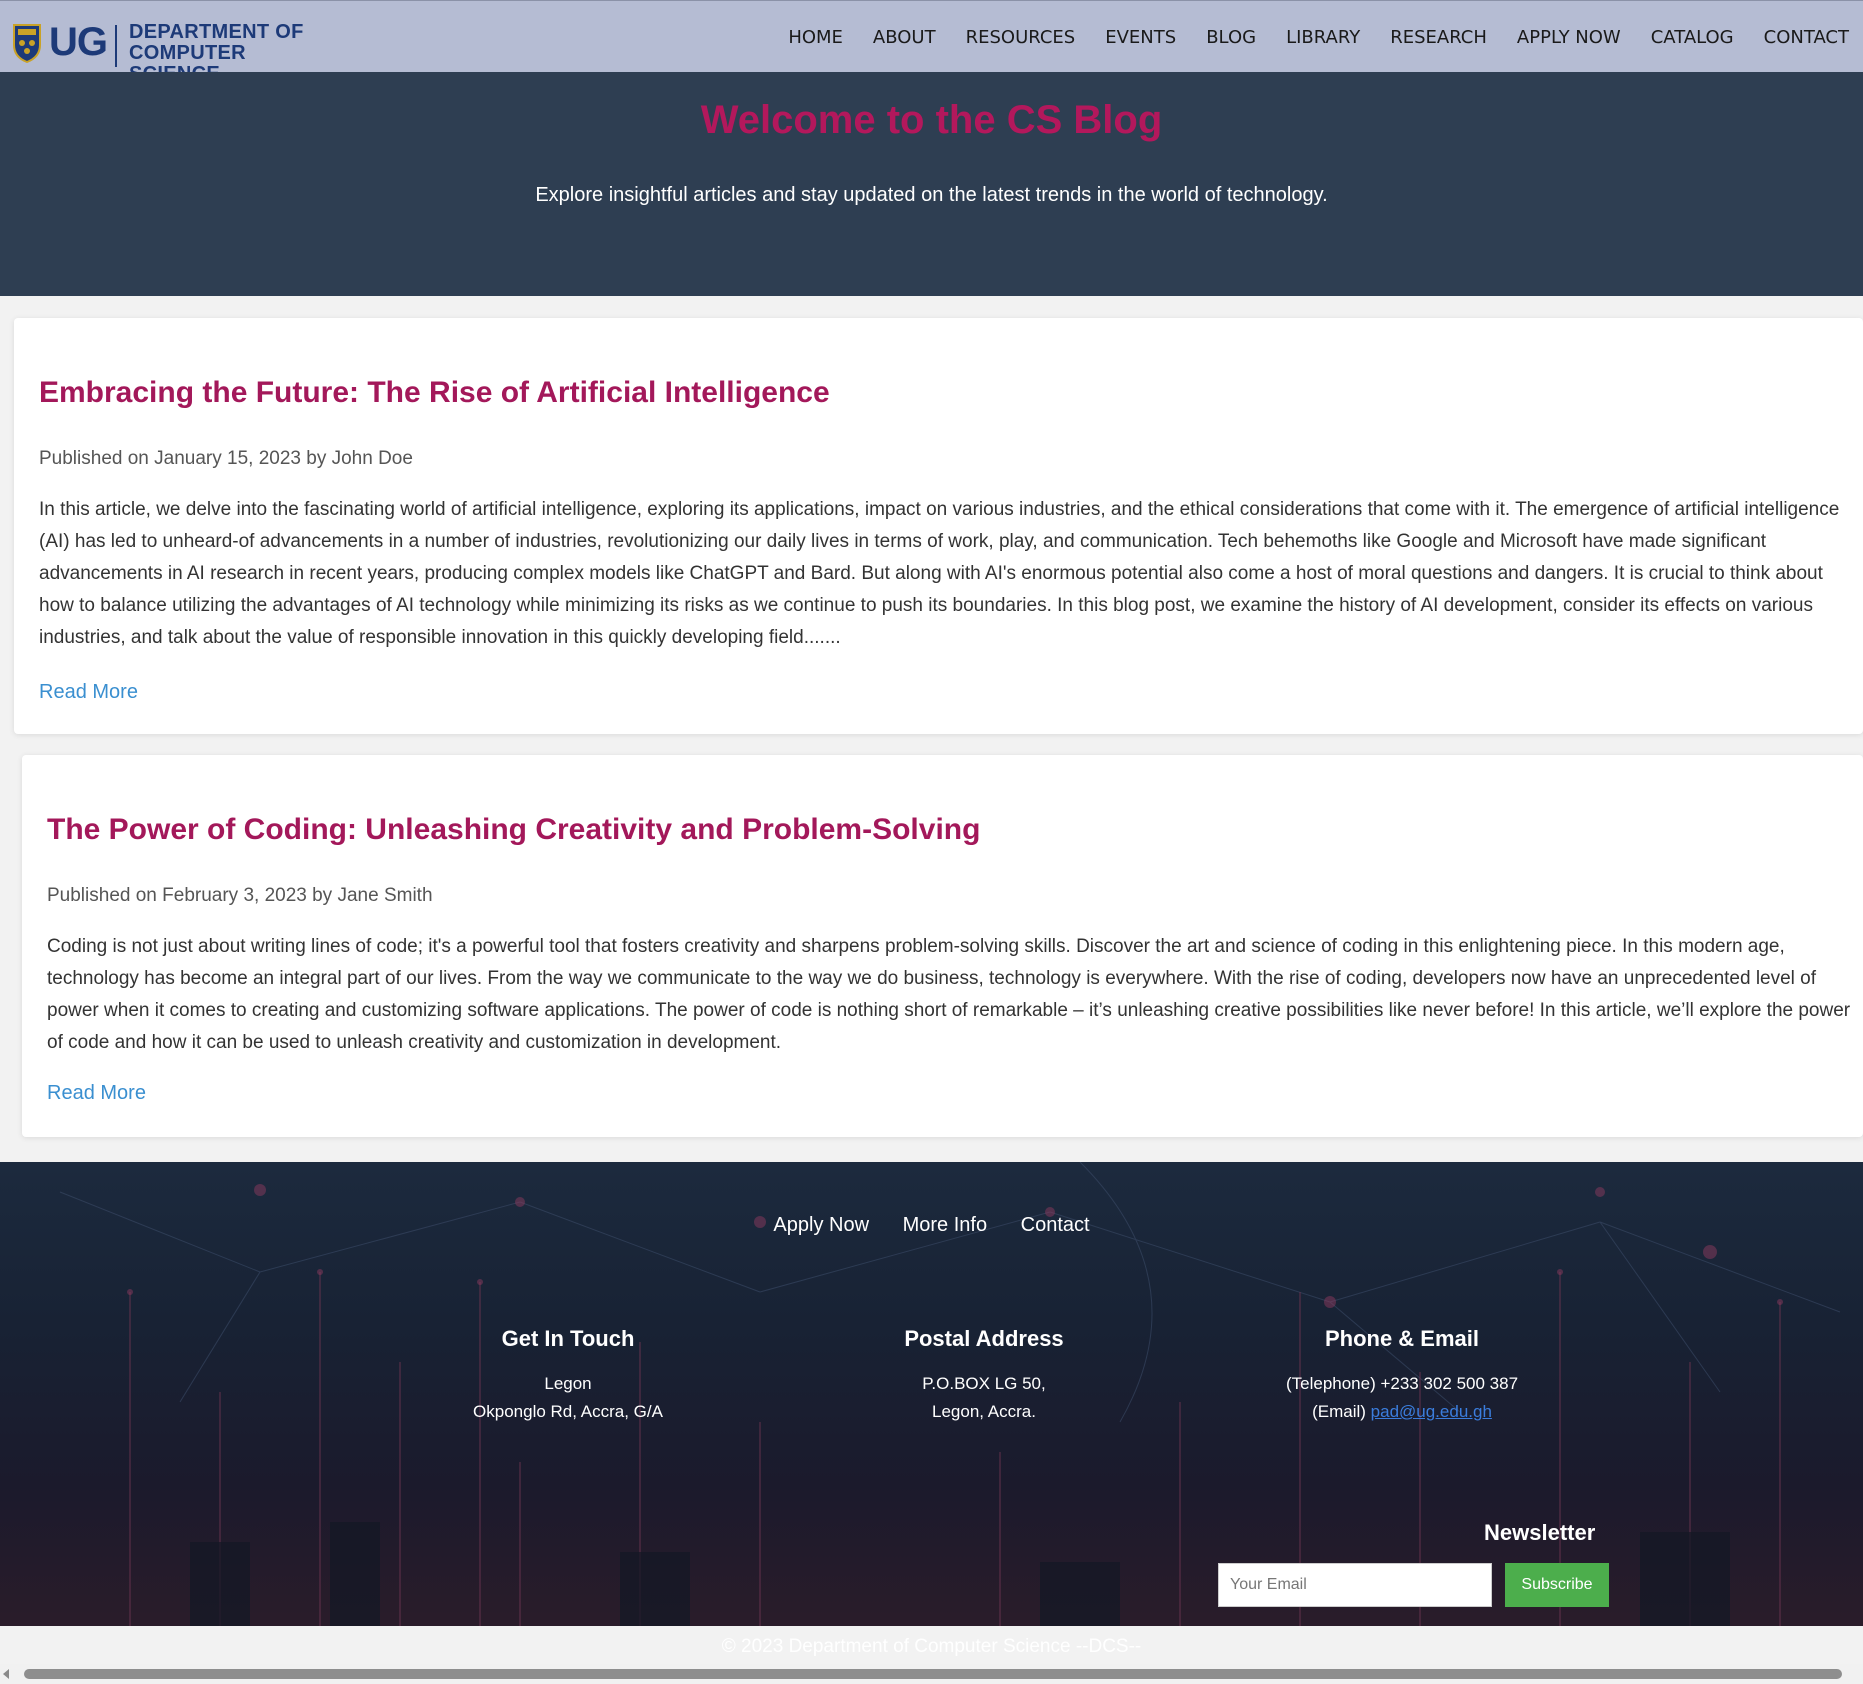  Describe the element at coordinates (984, 1411) in the screenshot. I see `postal-line-2: Legon, Accra.` at that location.